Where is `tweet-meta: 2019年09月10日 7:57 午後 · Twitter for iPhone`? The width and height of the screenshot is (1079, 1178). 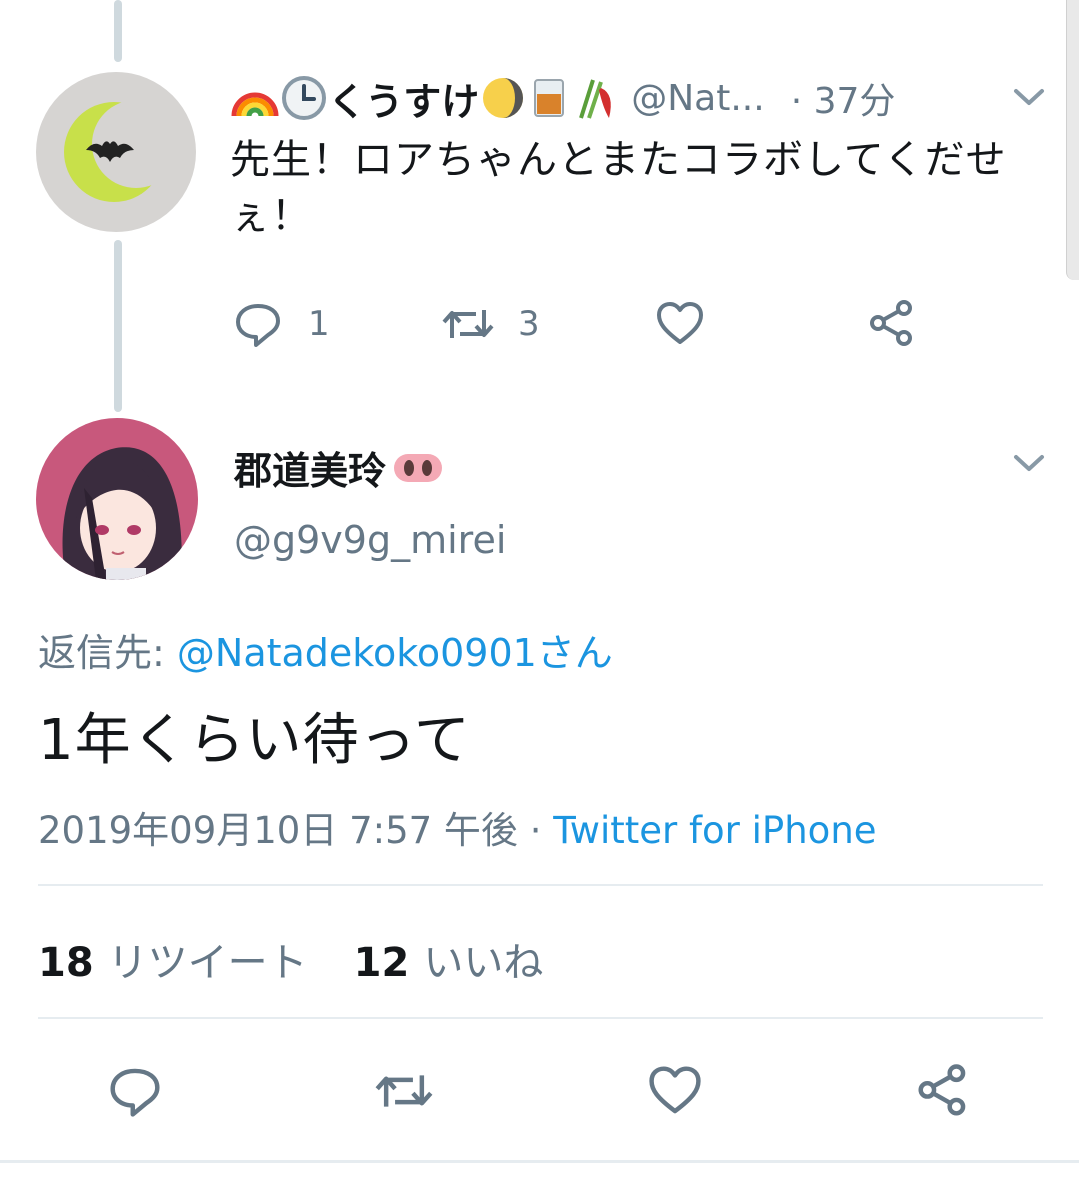
tweet-meta: 2019年09月10日 7:57 午後 · Twitter for iPhone is located at coordinates (457, 827).